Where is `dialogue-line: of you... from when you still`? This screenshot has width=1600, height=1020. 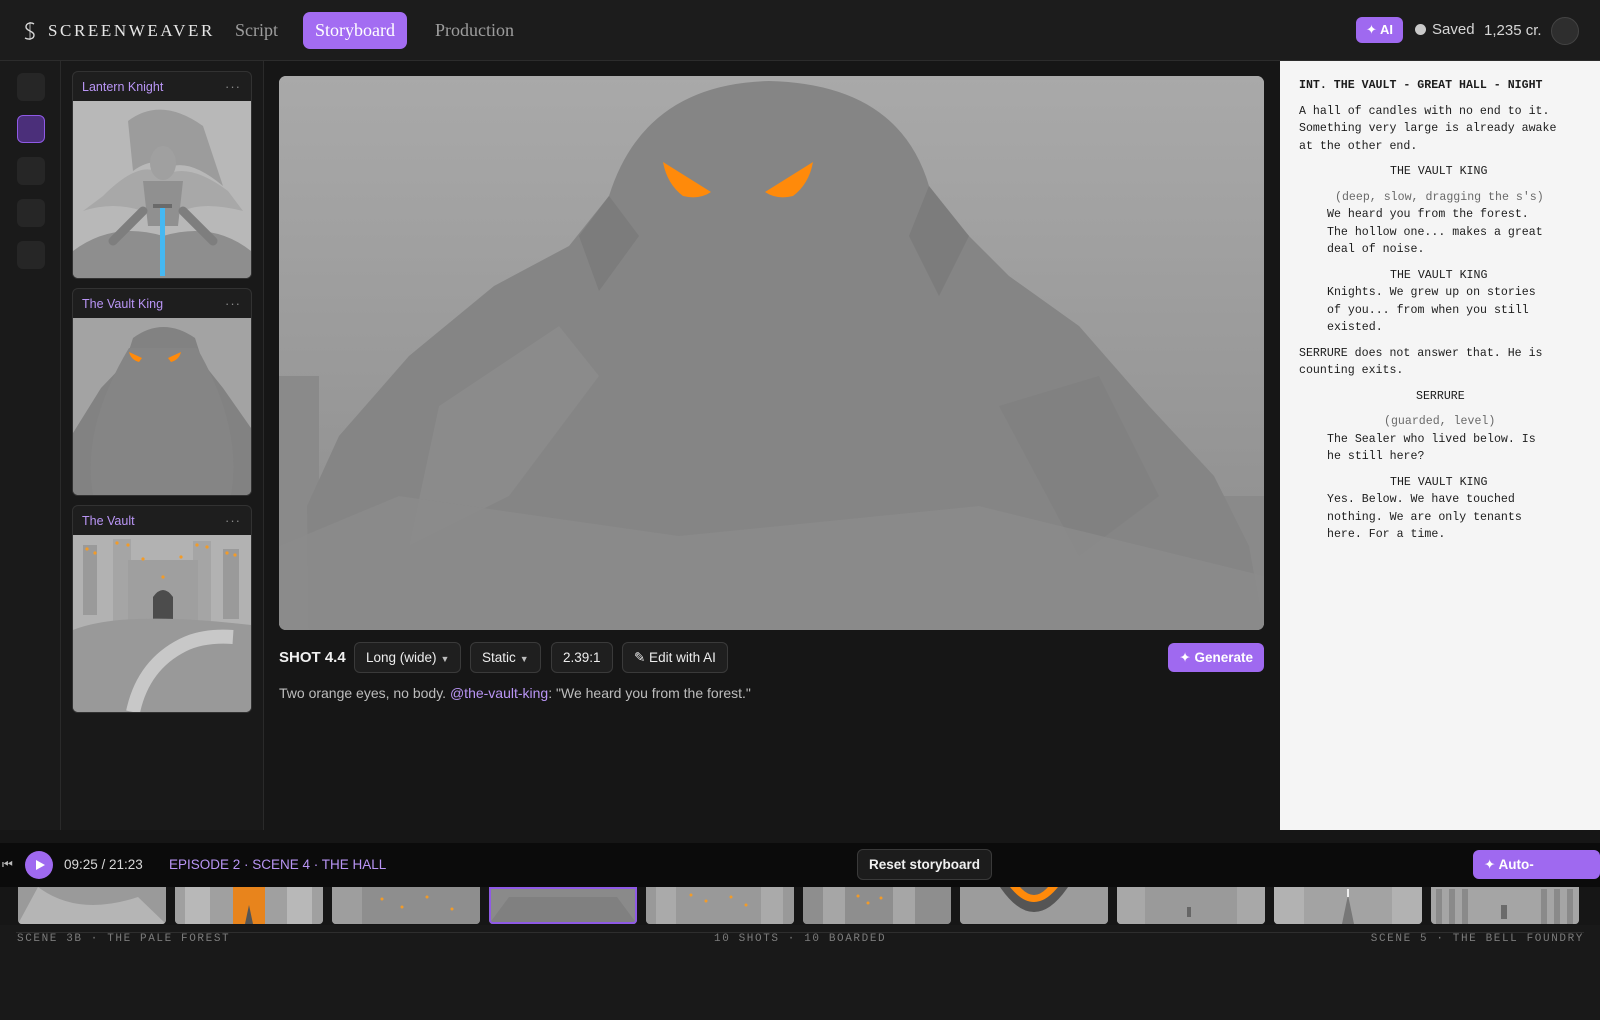
dialogue-line: of you... from when you still is located at coordinates (1428, 310).